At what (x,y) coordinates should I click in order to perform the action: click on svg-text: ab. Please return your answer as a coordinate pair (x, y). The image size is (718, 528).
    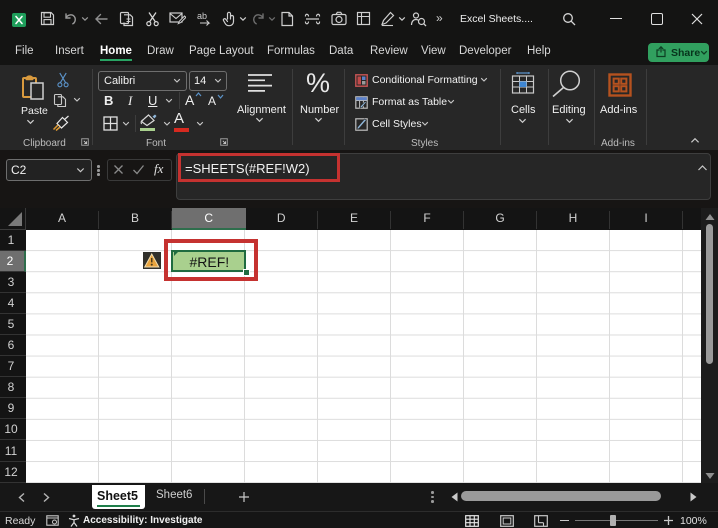
    Looking at the image, I should click on (202, 16).